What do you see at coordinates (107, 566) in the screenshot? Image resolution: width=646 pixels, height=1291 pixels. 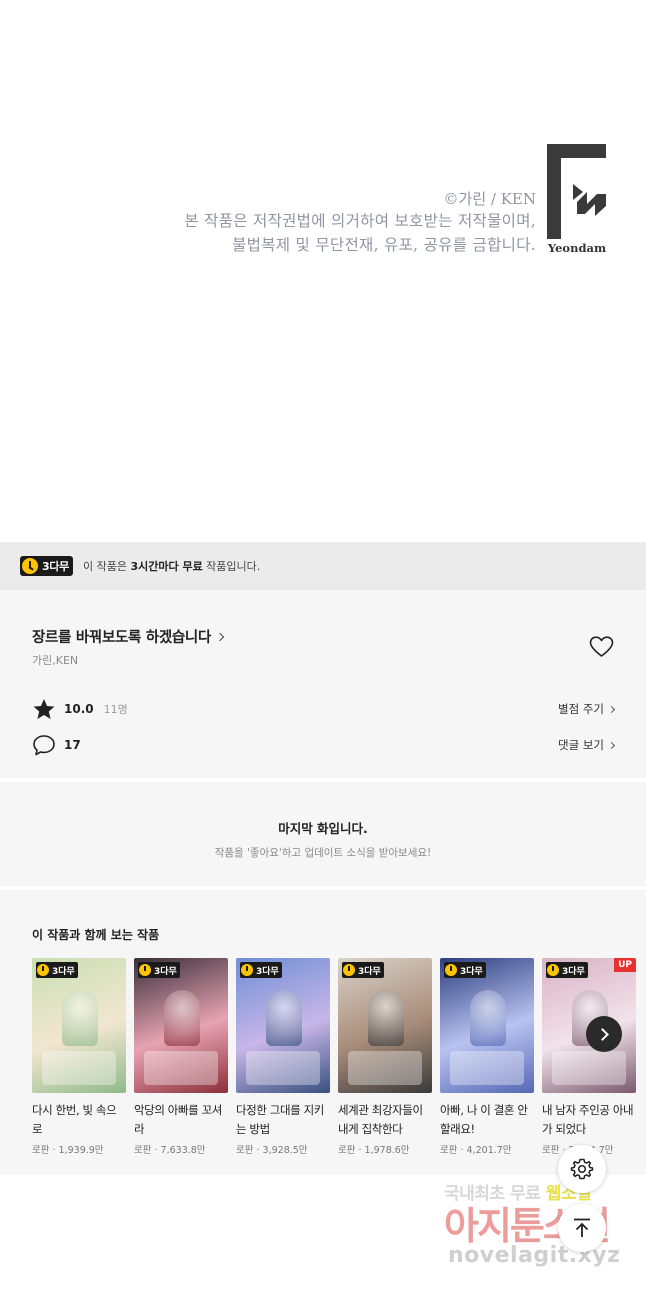 I see `msg-prefix: 이 작품은` at bounding box center [107, 566].